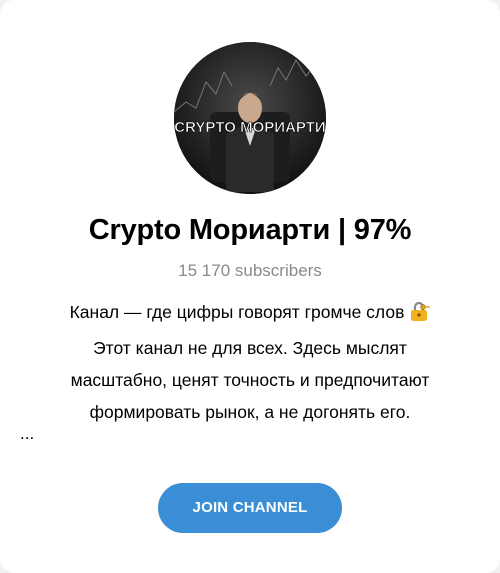 The width and height of the screenshot is (500, 573). I want to click on description-line: Этот канал не для всех. Здесь мыслят, so click(250, 348).